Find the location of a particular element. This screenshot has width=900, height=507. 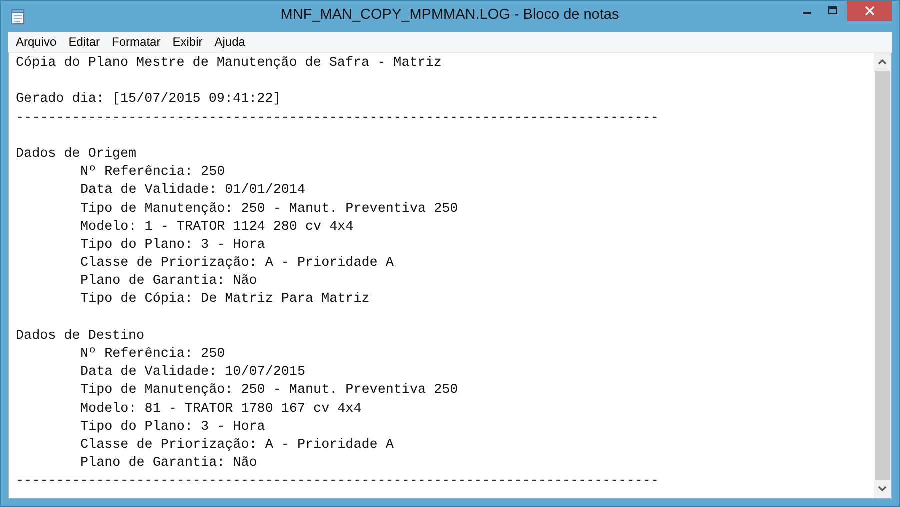

close-button is located at coordinates (869, 11).